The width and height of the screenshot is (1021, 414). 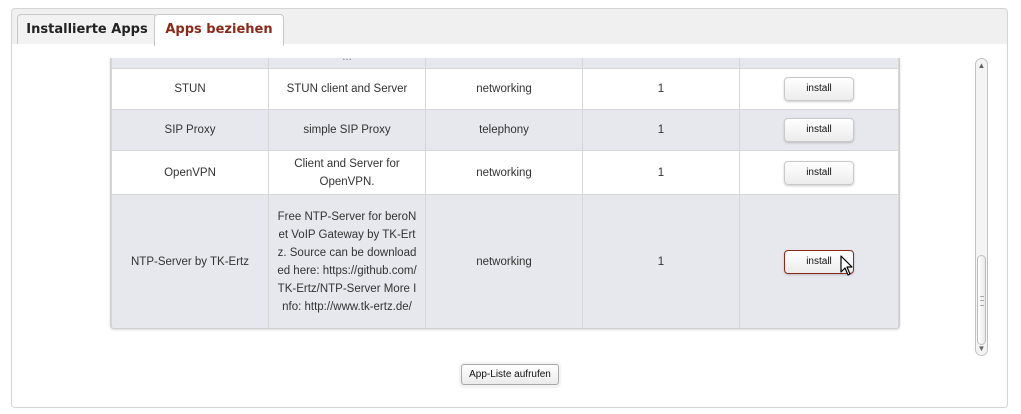 I want to click on scrollbar-thumb, so click(x=981, y=300).